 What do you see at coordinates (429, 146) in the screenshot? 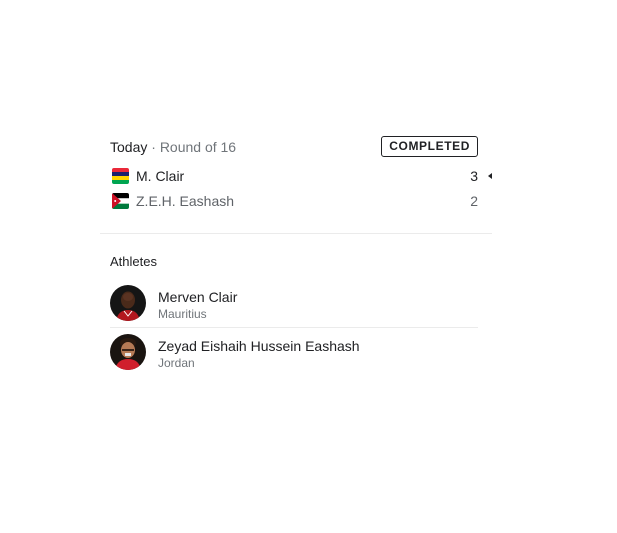
I see `status-badge: COMPLETED` at bounding box center [429, 146].